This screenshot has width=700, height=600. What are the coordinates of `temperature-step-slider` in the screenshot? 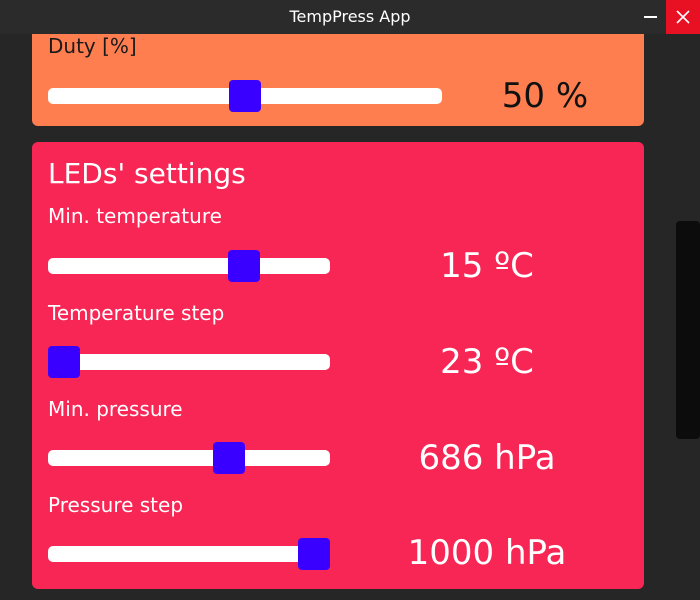 It's located at (189, 362).